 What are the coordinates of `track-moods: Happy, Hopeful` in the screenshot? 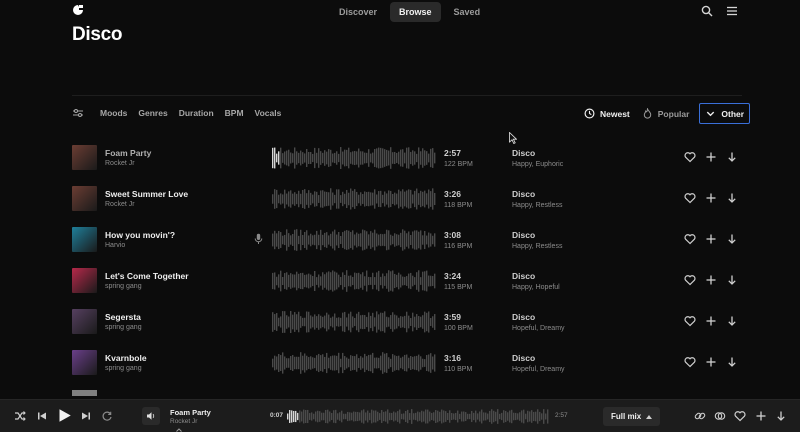 It's located at (536, 287).